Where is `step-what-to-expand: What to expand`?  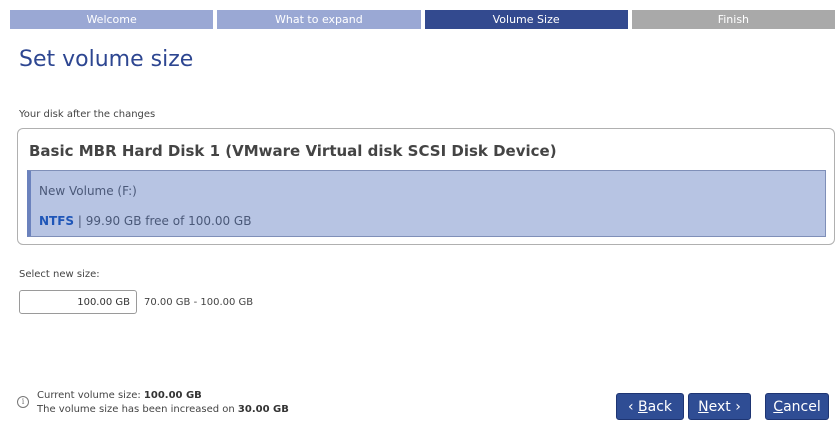 step-what-to-expand: What to expand is located at coordinates (319, 19).